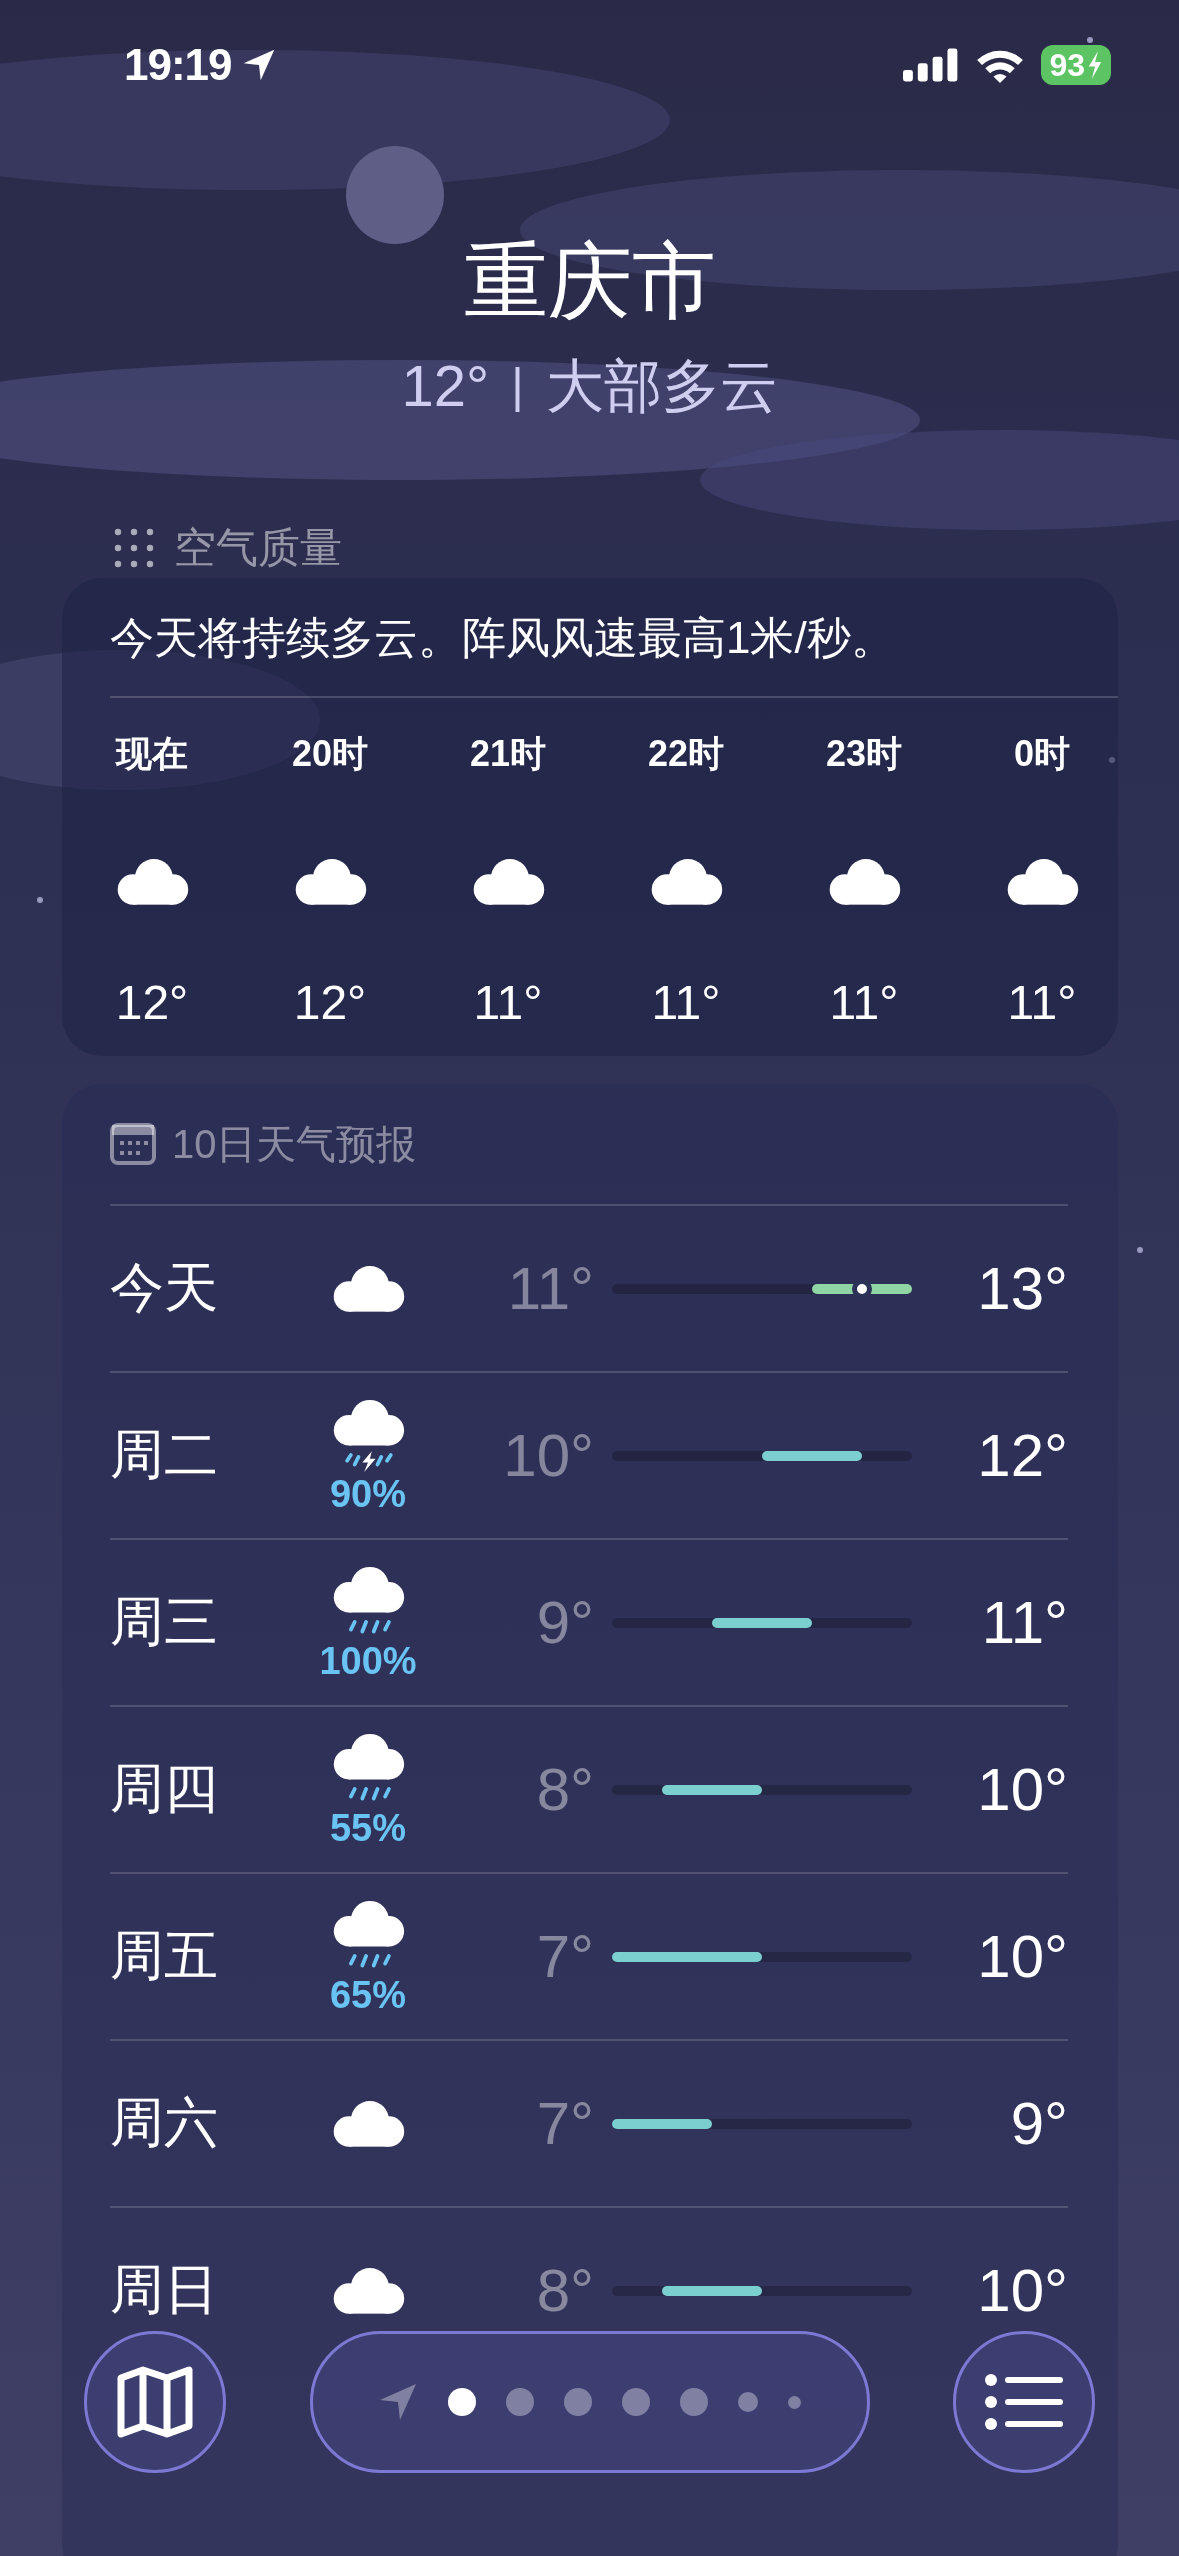  What do you see at coordinates (863, 753) in the screenshot?
I see `hour-label: 23时` at bounding box center [863, 753].